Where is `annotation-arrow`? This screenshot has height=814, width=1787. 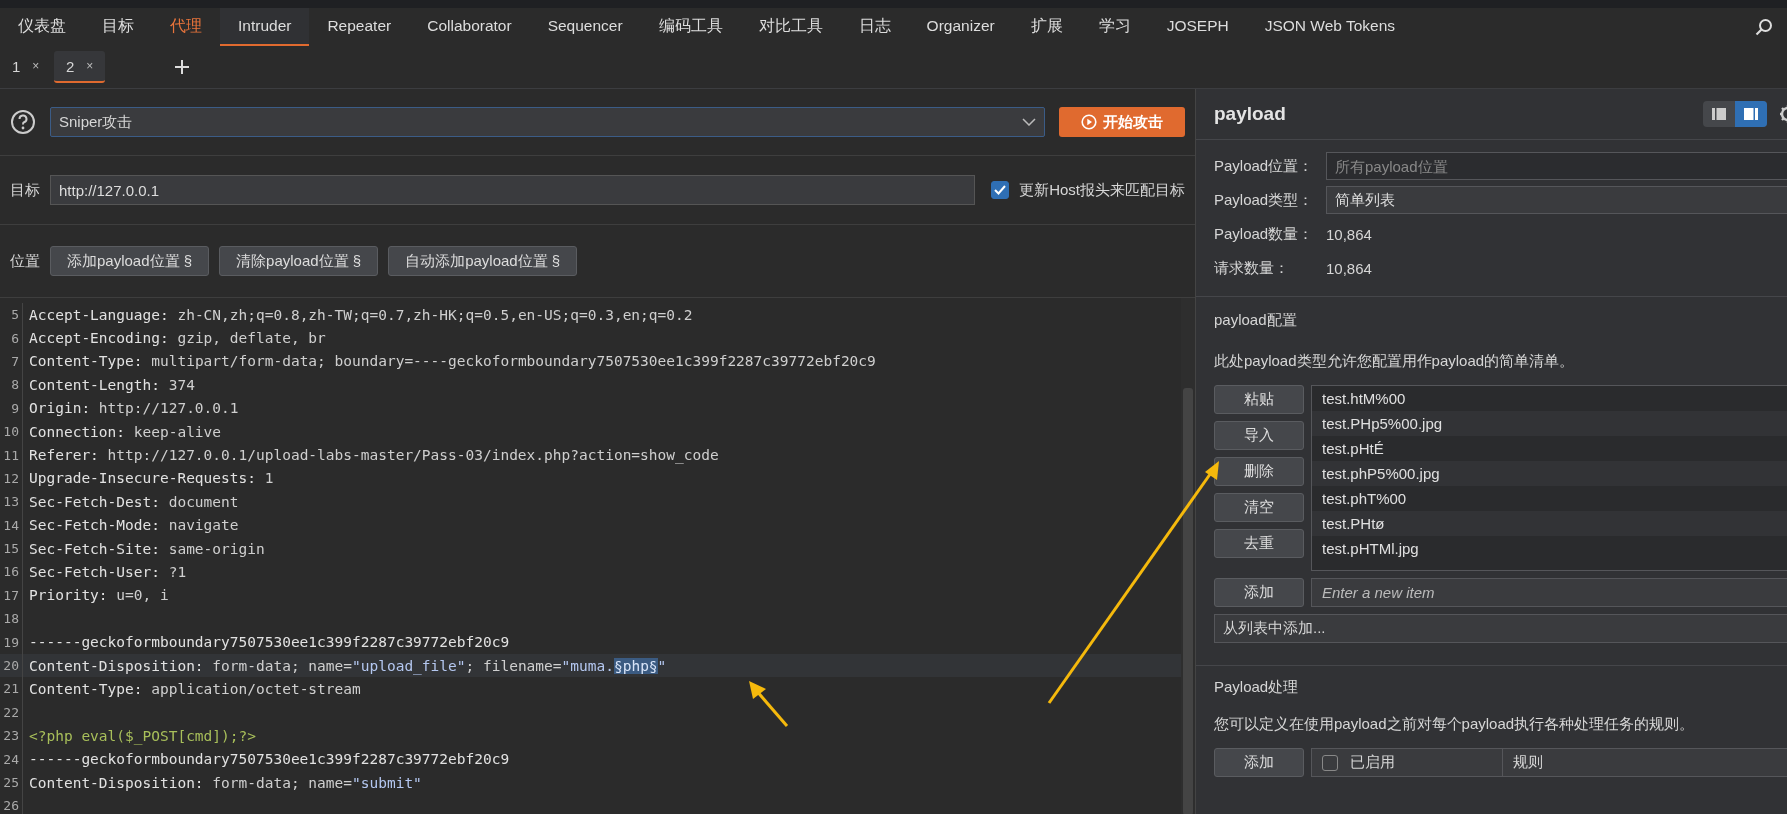
annotation-arrow is located at coordinates (769, 704).